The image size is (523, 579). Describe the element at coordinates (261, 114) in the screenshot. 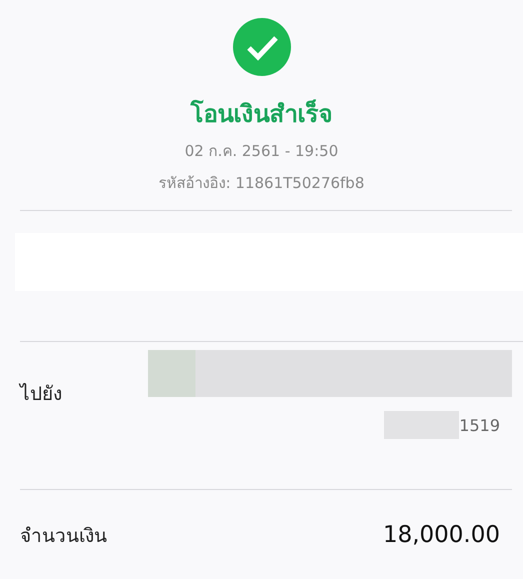

I see `status-title: โอนเงินสำเร็จ` at that location.